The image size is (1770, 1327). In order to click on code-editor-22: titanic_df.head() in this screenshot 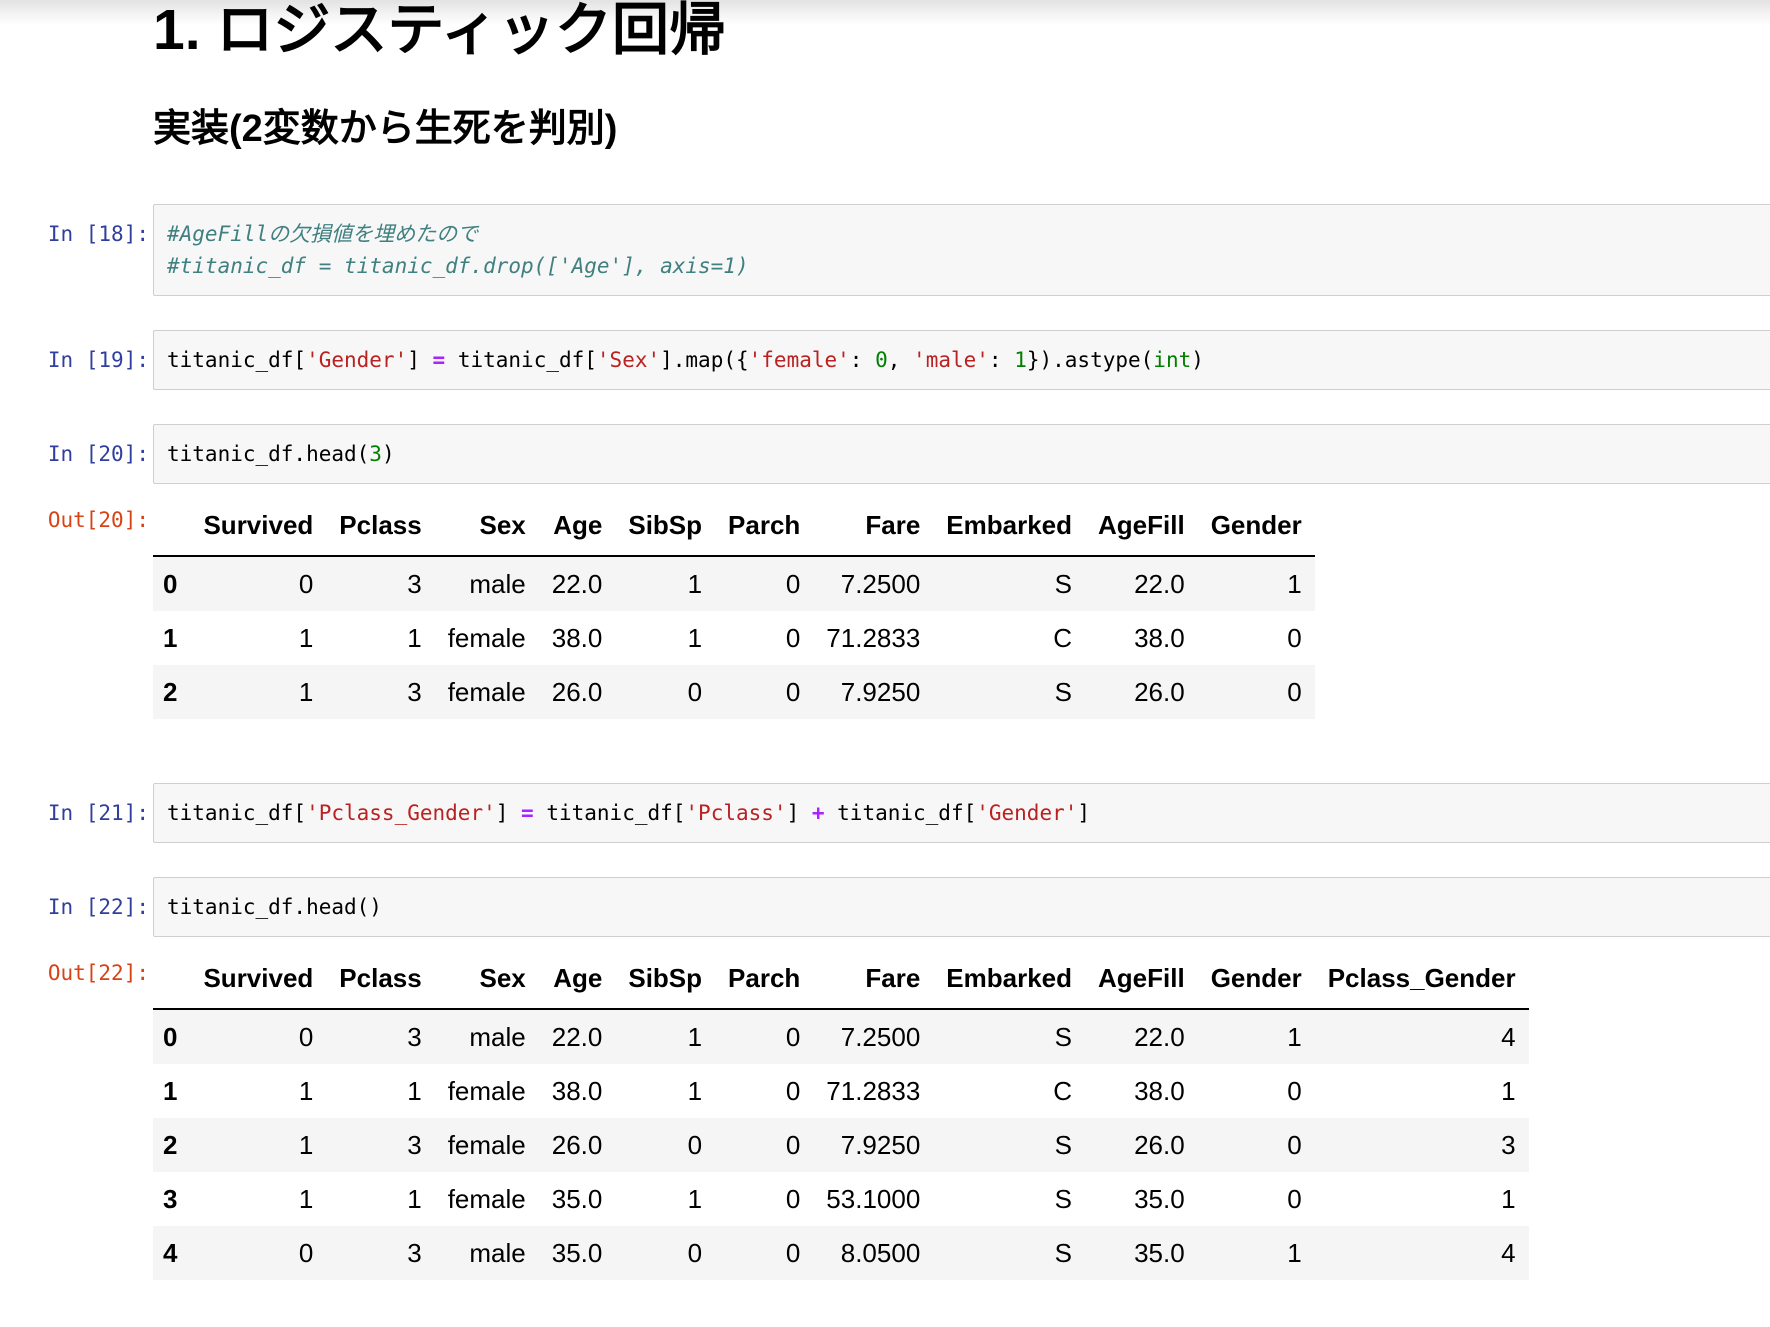, I will do `click(968, 907)`.